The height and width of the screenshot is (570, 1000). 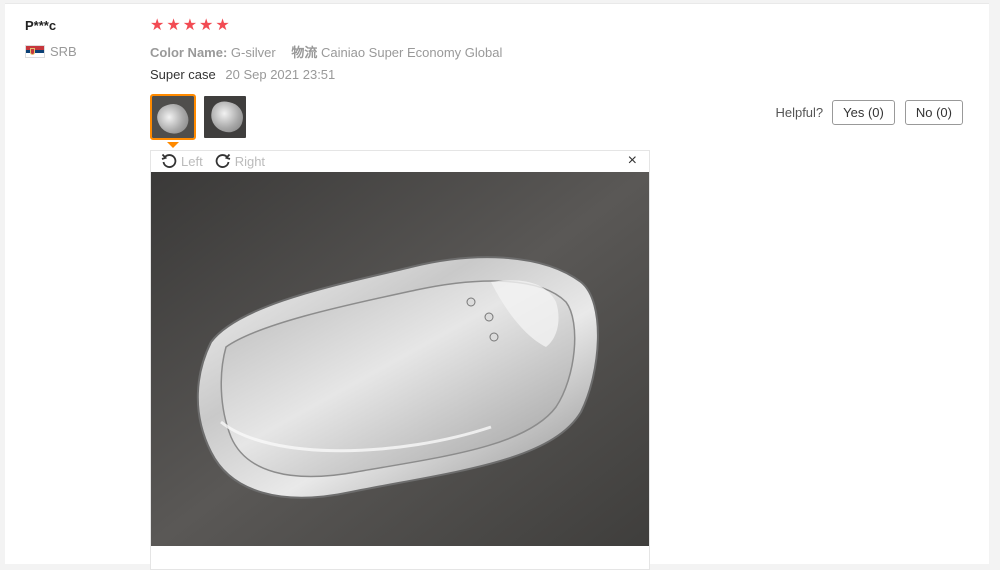 I want to click on review-thumbnails, so click(x=199, y=117).